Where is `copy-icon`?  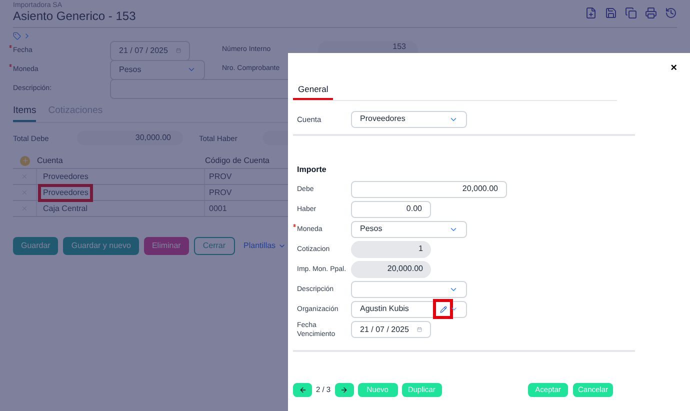 copy-icon is located at coordinates (631, 12).